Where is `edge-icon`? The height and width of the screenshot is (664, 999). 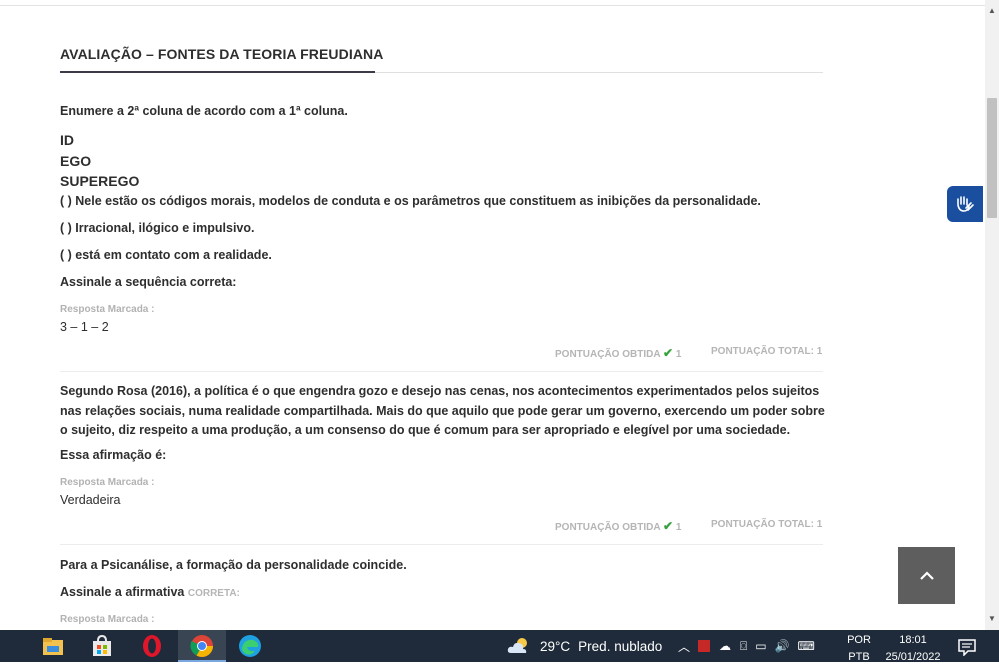
edge-icon is located at coordinates (250, 646).